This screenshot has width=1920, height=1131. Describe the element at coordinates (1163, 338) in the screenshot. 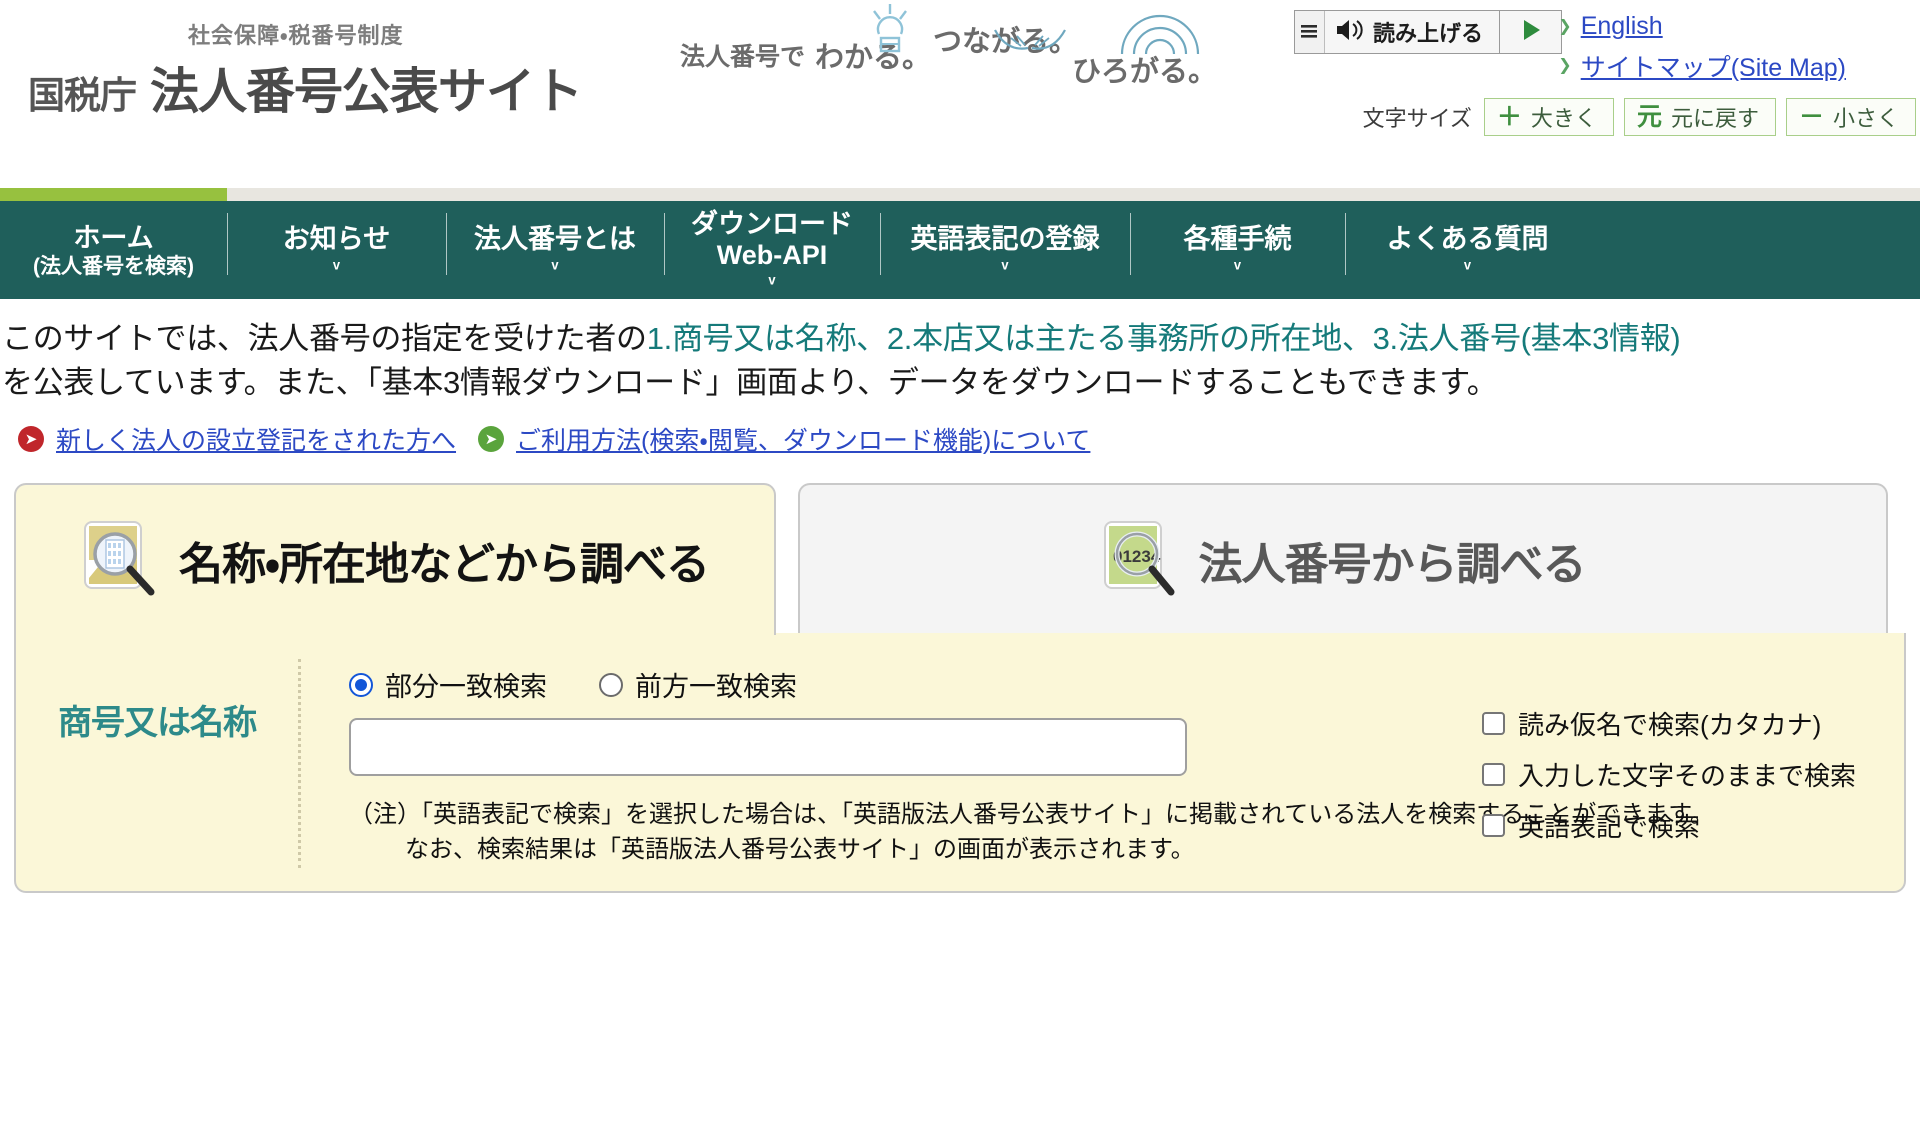

I see `intro-text-highlight: 1.商号又は名称、2.本店又は主たる事務所の所在地、3.法人番号(基本3情報)` at that location.